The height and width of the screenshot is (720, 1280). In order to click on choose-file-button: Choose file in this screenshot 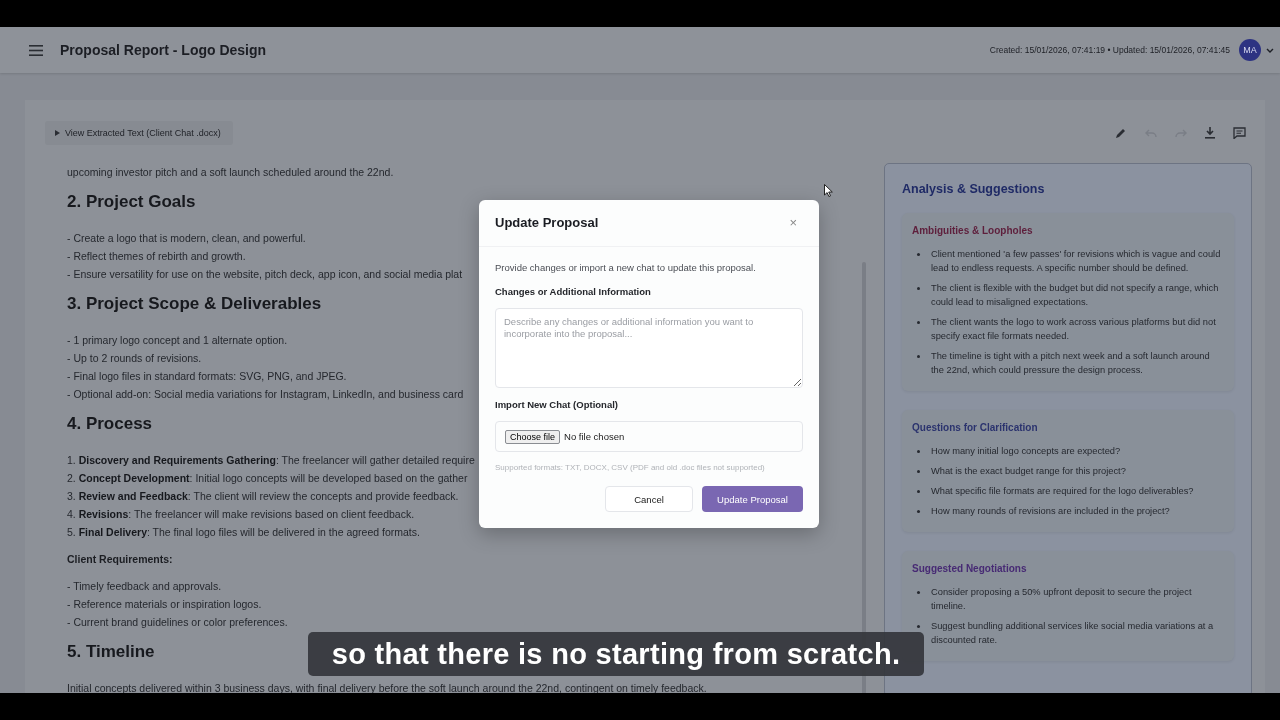, I will do `click(533, 436)`.